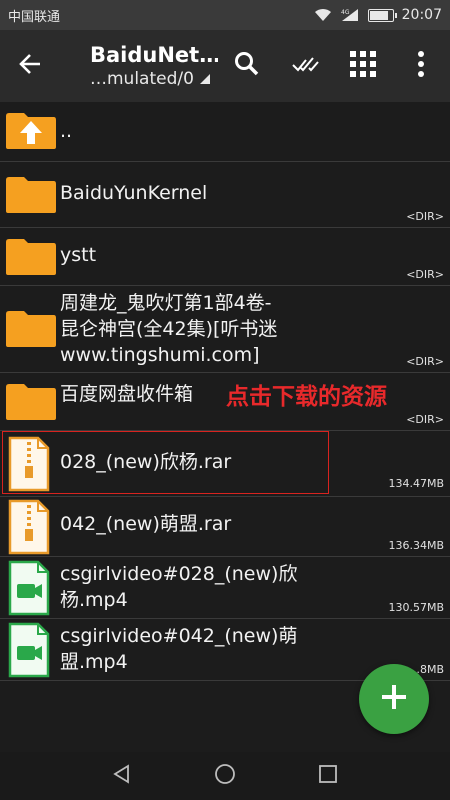 The image size is (450, 800). I want to click on more-options-button, so click(421, 66).